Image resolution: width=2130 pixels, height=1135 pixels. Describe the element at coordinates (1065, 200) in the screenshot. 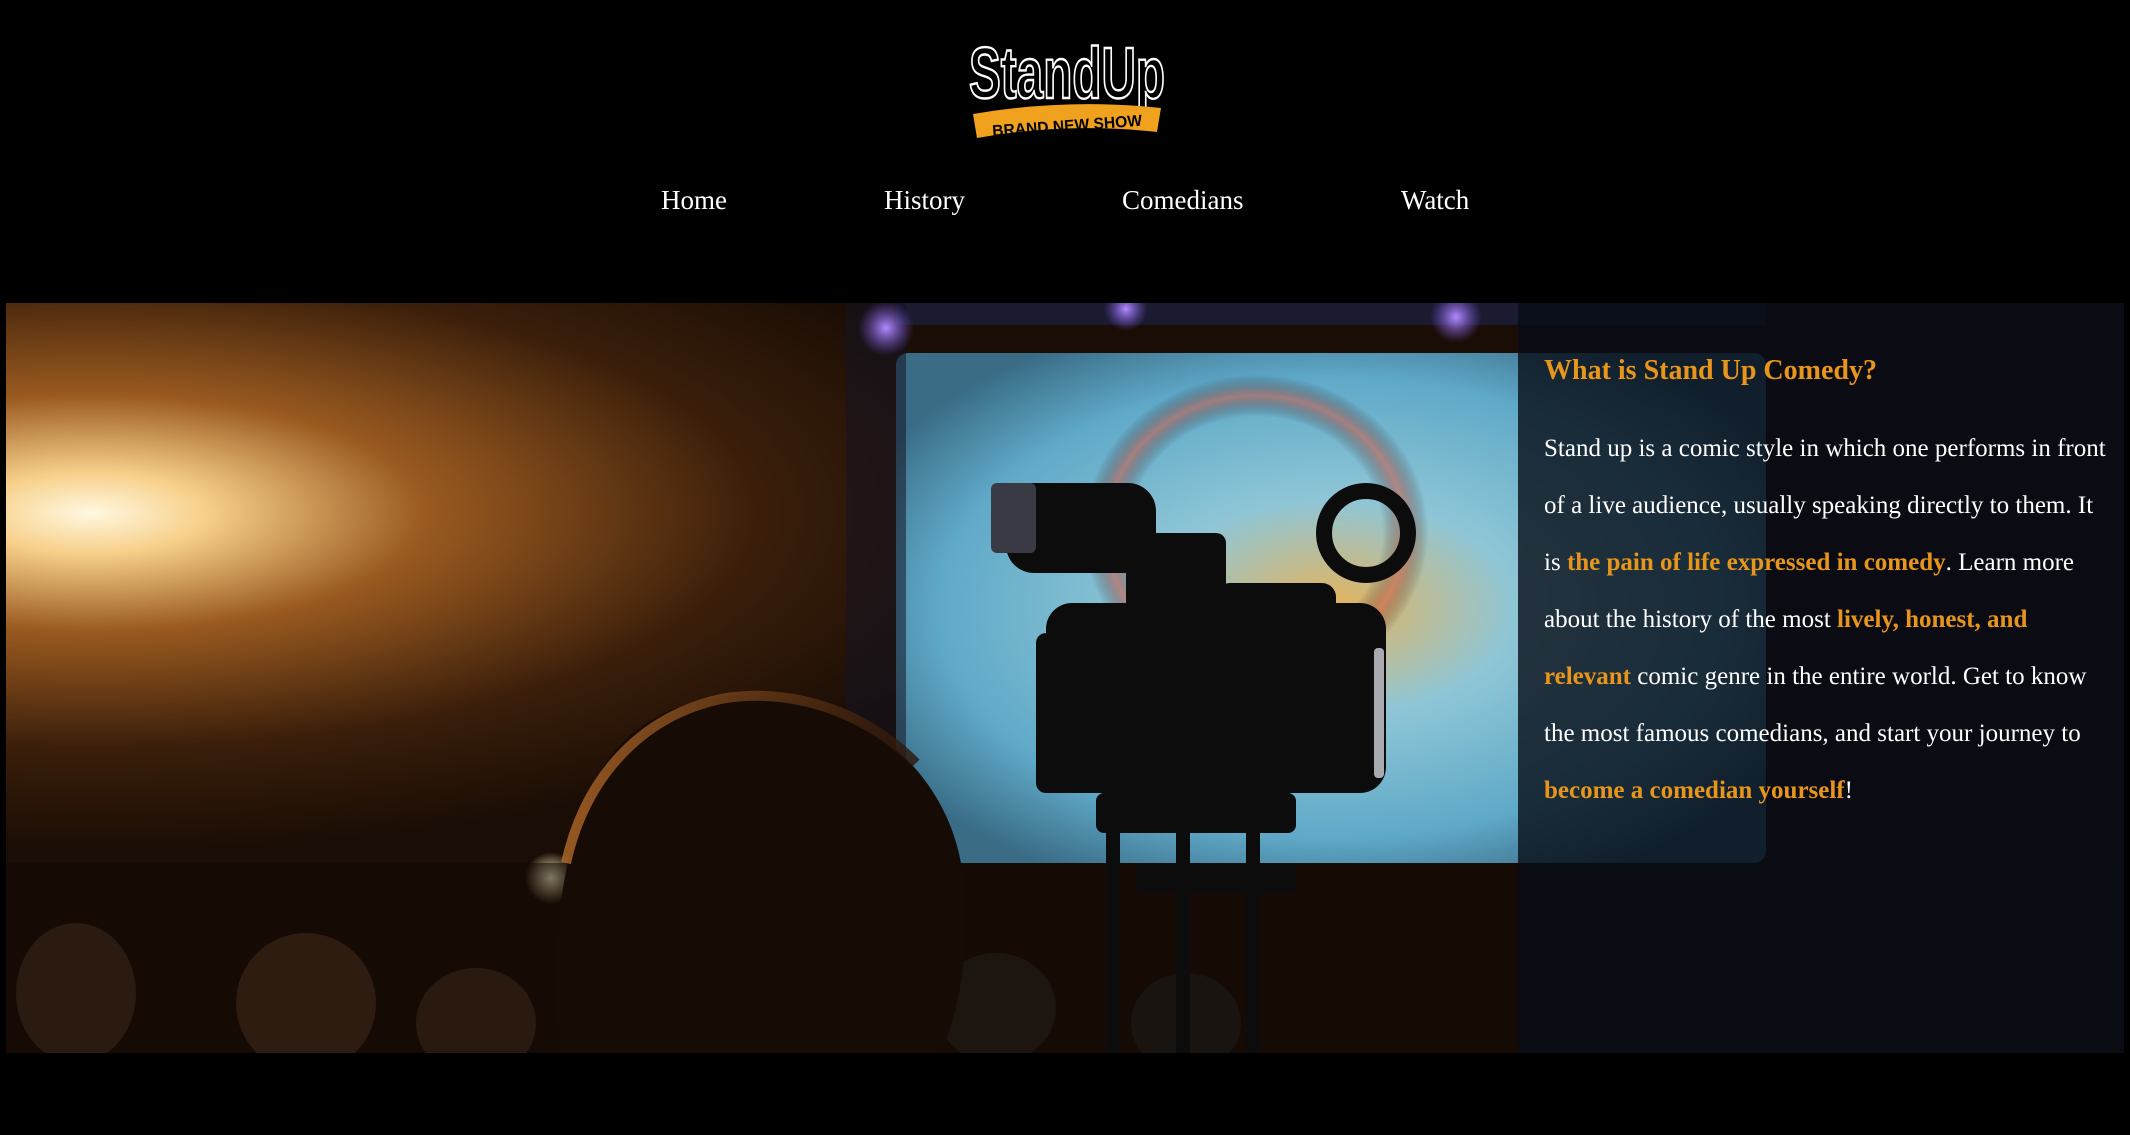

I see `main-nav: Home History Comedians Watch` at that location.